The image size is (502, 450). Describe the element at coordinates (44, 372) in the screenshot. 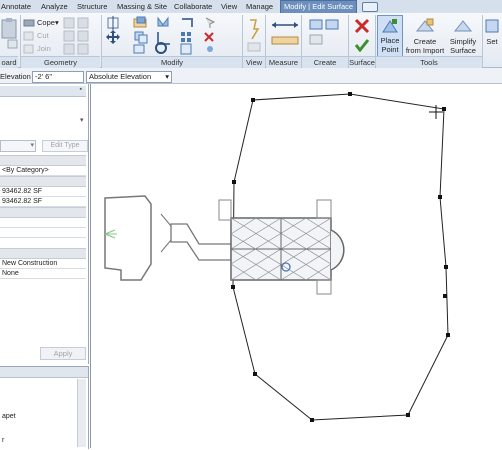

I see `browser-titlebar` at that location.